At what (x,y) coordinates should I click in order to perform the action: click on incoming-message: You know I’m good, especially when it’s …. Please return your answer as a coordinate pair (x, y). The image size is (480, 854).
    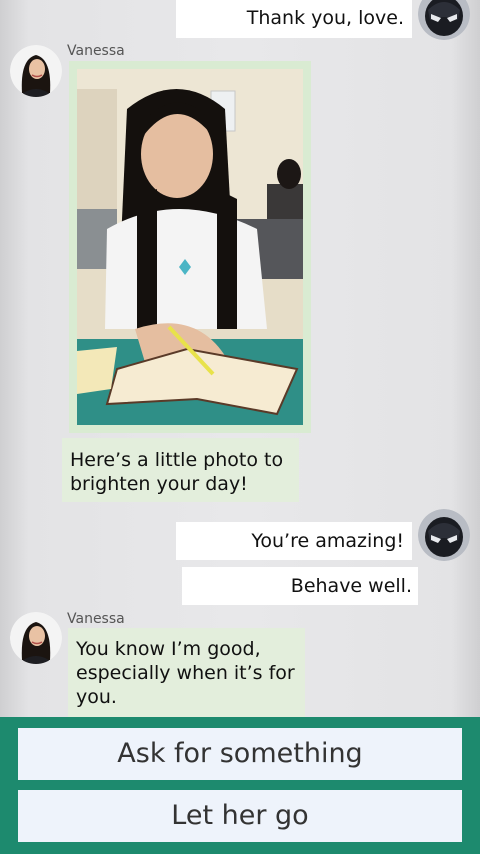
    Looking at the image, I should click on (186, 673).